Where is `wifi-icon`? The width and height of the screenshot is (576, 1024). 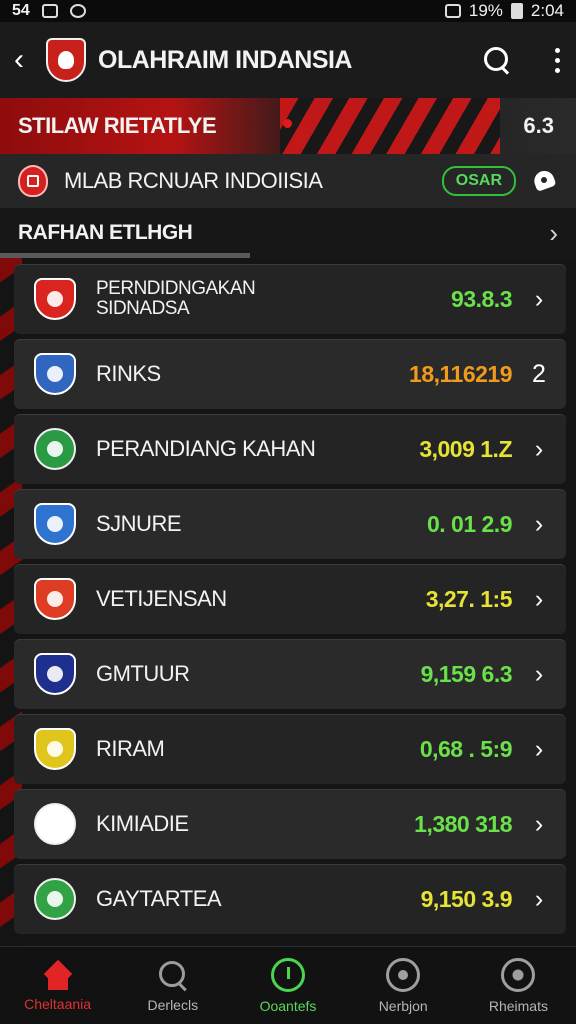 wifi-icon is located at coordinates (452, 11).